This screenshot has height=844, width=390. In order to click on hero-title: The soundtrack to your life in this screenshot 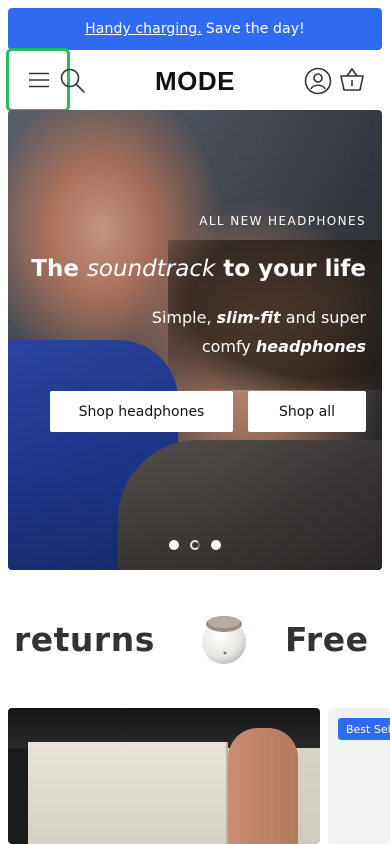, I will do `click(198, 269)`.